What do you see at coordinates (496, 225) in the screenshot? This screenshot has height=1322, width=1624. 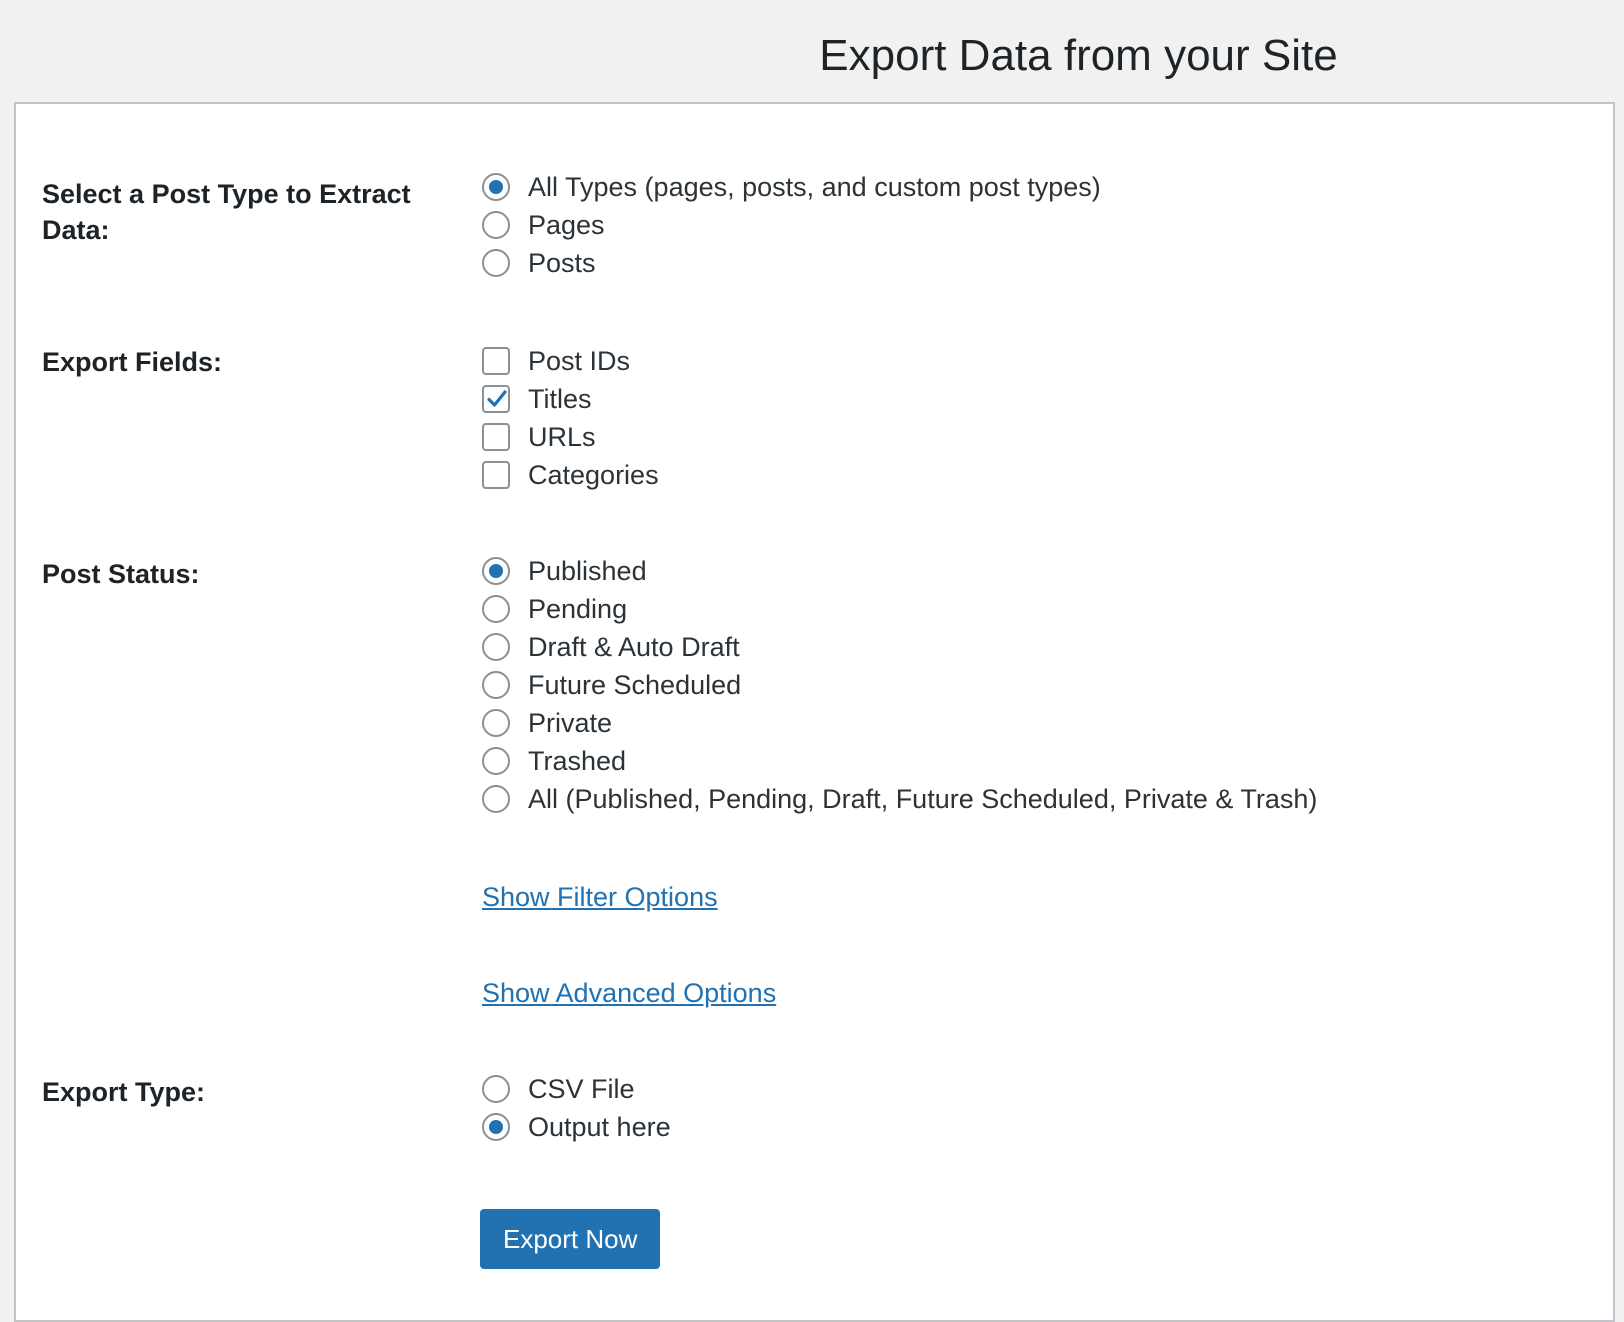 I see `post-type-radio-pages` at bounding box center [496, 225].